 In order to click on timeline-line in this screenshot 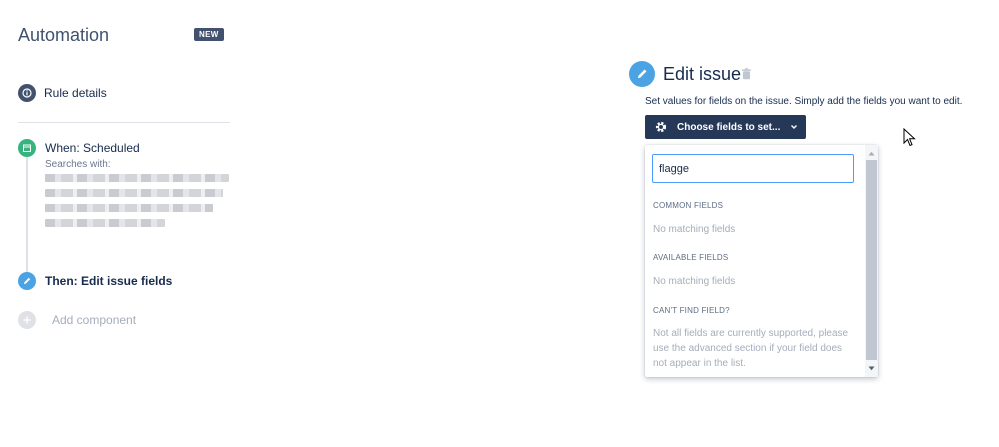, I will do `click(27, 215)`.